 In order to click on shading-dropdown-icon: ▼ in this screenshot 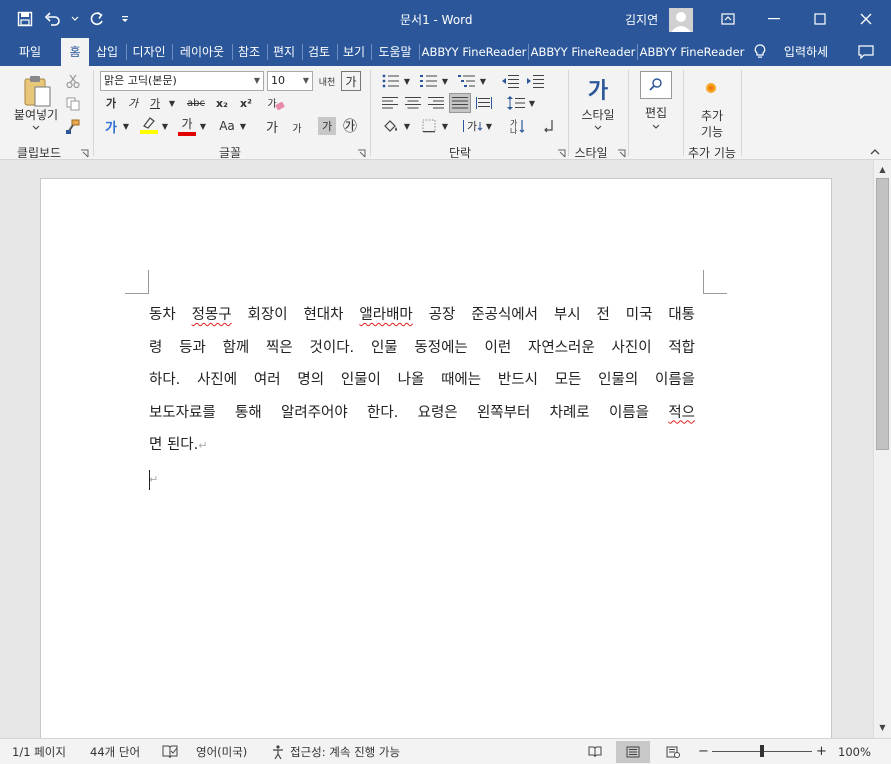, I will do `click(407, 126)`.